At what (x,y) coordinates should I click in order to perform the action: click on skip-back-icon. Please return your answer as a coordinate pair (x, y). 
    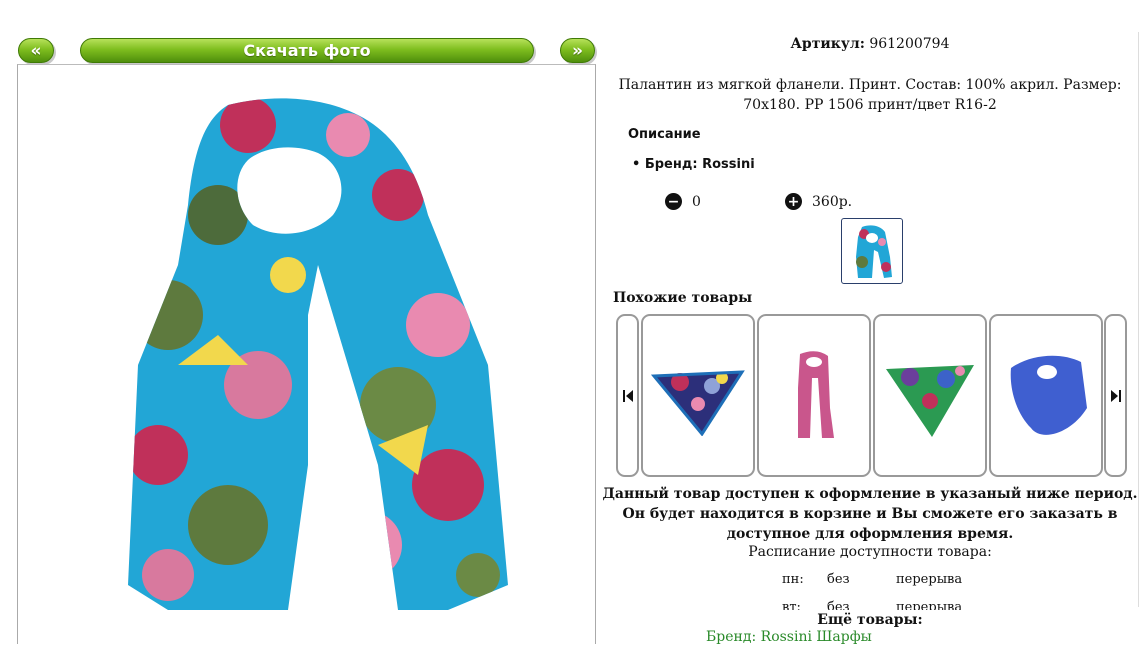
    Looking at the image, I should click on (627, 395).